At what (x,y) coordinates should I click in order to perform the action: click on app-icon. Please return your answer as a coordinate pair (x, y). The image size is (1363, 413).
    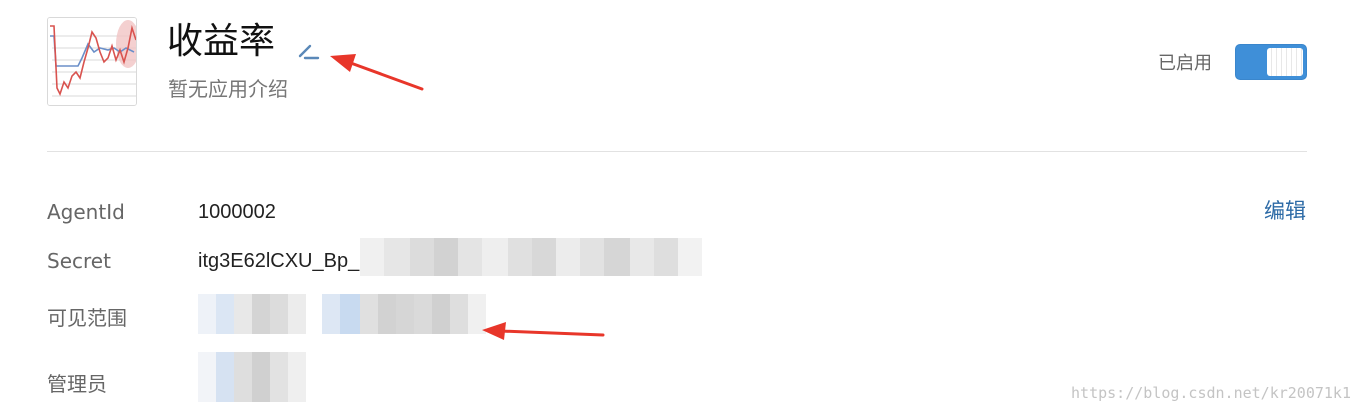
    Looking at the image, I should click on (92, 61).